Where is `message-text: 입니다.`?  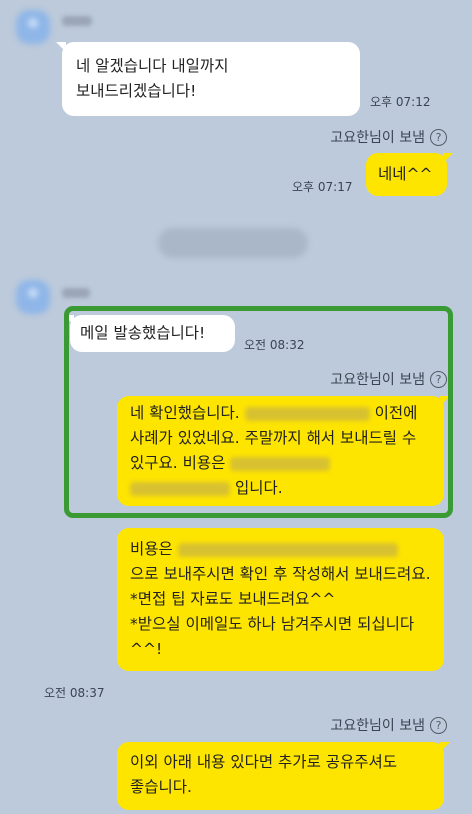
message-text: 입니다. is located at coordinates (258, 488).